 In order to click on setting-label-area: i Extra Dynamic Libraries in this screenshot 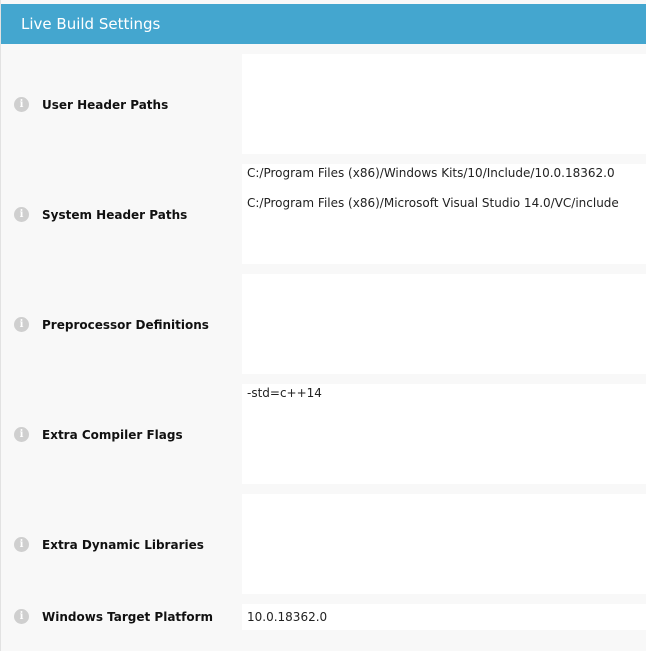, I will do `click(121, 544)`.